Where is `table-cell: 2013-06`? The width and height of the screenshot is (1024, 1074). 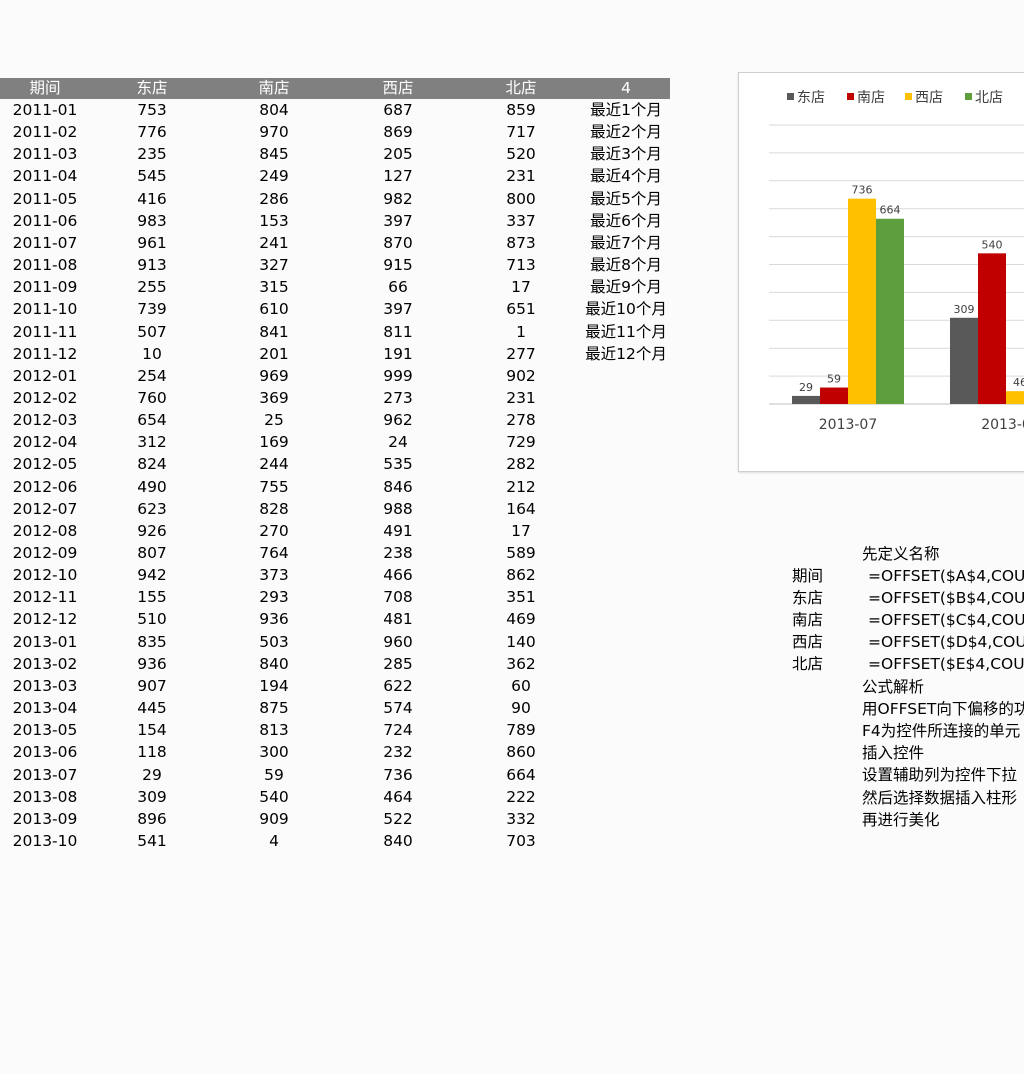 table-cell: 2013-06 is located at coordinates (45, 752).